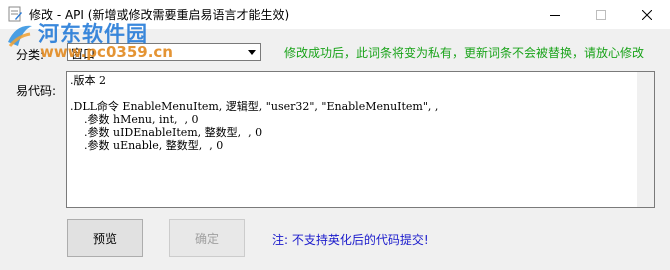  I want to click on minimize-icon, so click(555, 15).